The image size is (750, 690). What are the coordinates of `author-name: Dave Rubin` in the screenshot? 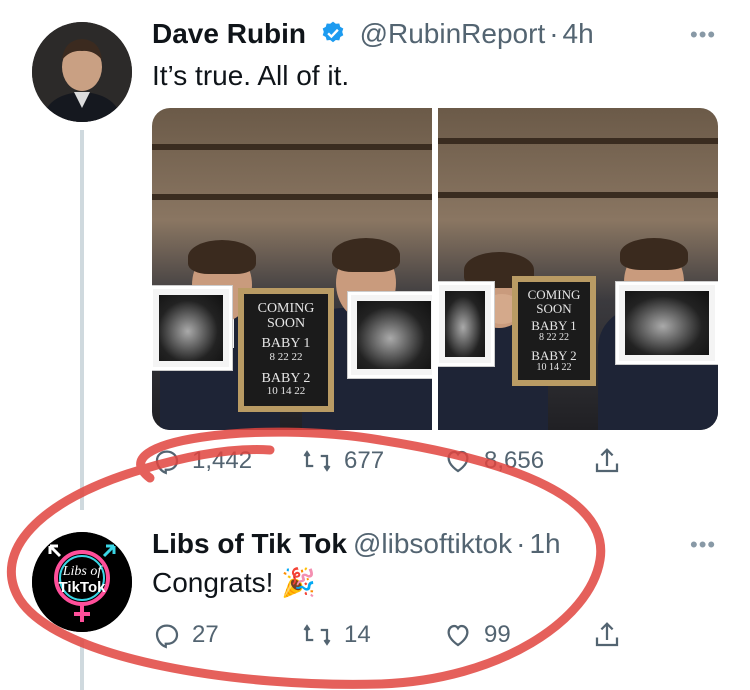 It's located at (229, 33).